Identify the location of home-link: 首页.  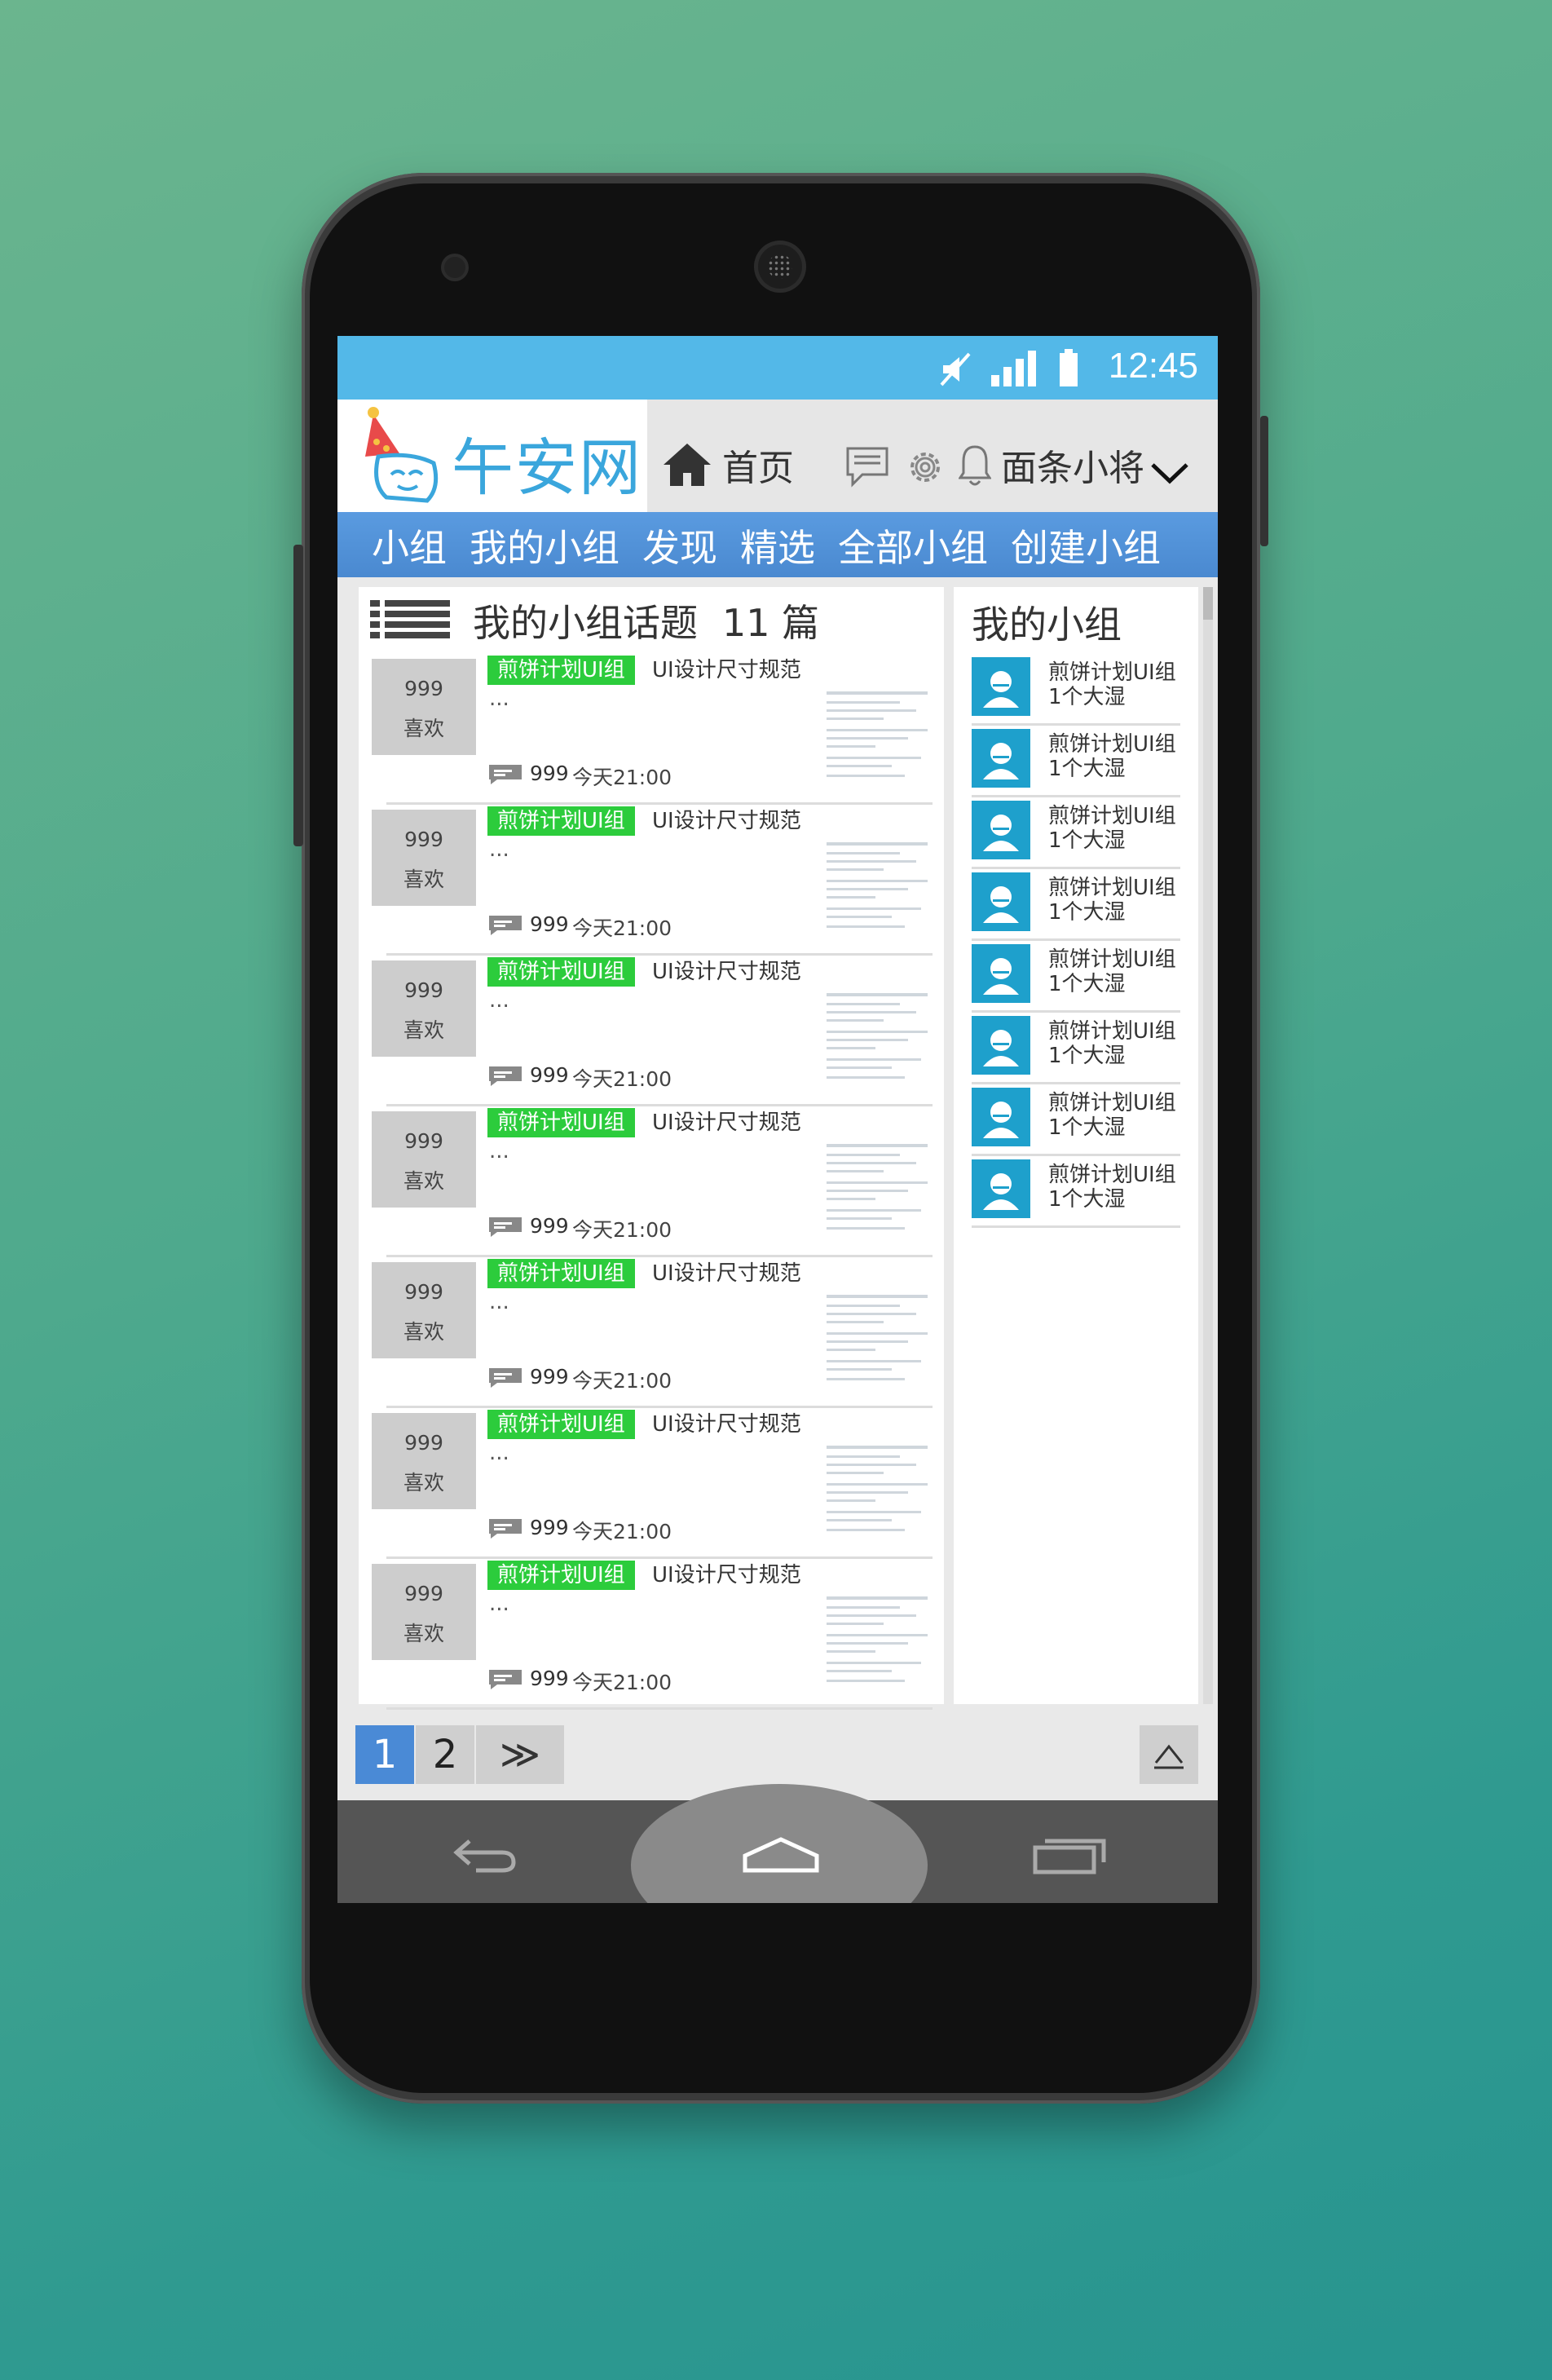
(758, 465).